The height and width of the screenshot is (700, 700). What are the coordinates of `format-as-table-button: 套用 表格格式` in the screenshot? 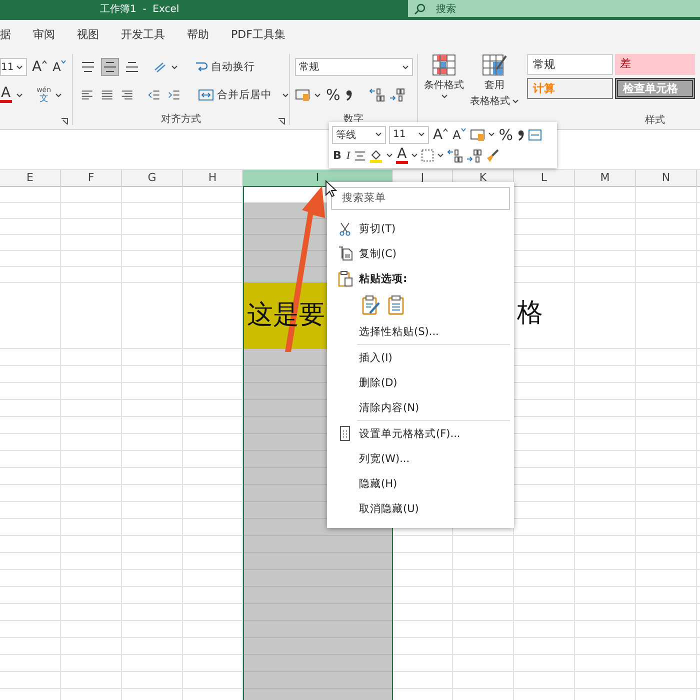 It's located at (494, 81).